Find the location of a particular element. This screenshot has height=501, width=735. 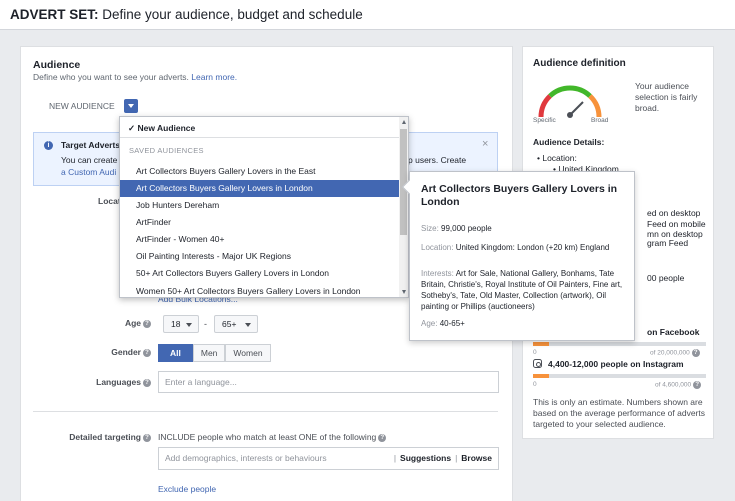

locations-label: Locat is located at coordinates (109, 201).